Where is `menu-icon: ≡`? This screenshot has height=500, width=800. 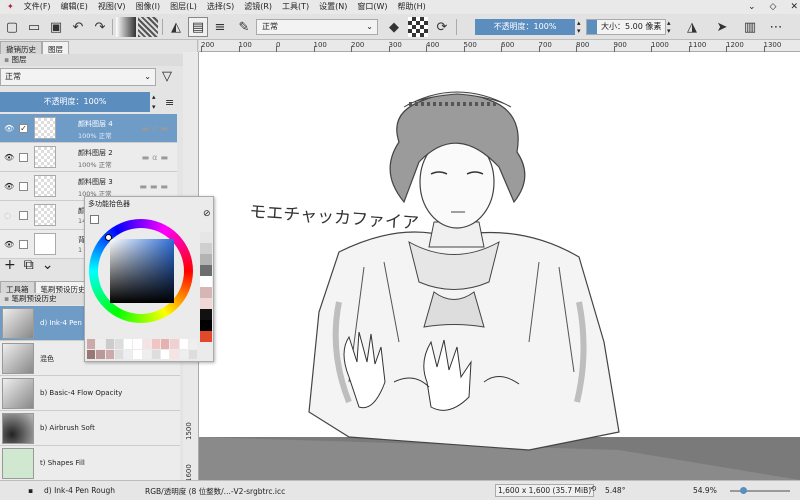 menu-icon: ≡ is located at coordinates (169, 102).